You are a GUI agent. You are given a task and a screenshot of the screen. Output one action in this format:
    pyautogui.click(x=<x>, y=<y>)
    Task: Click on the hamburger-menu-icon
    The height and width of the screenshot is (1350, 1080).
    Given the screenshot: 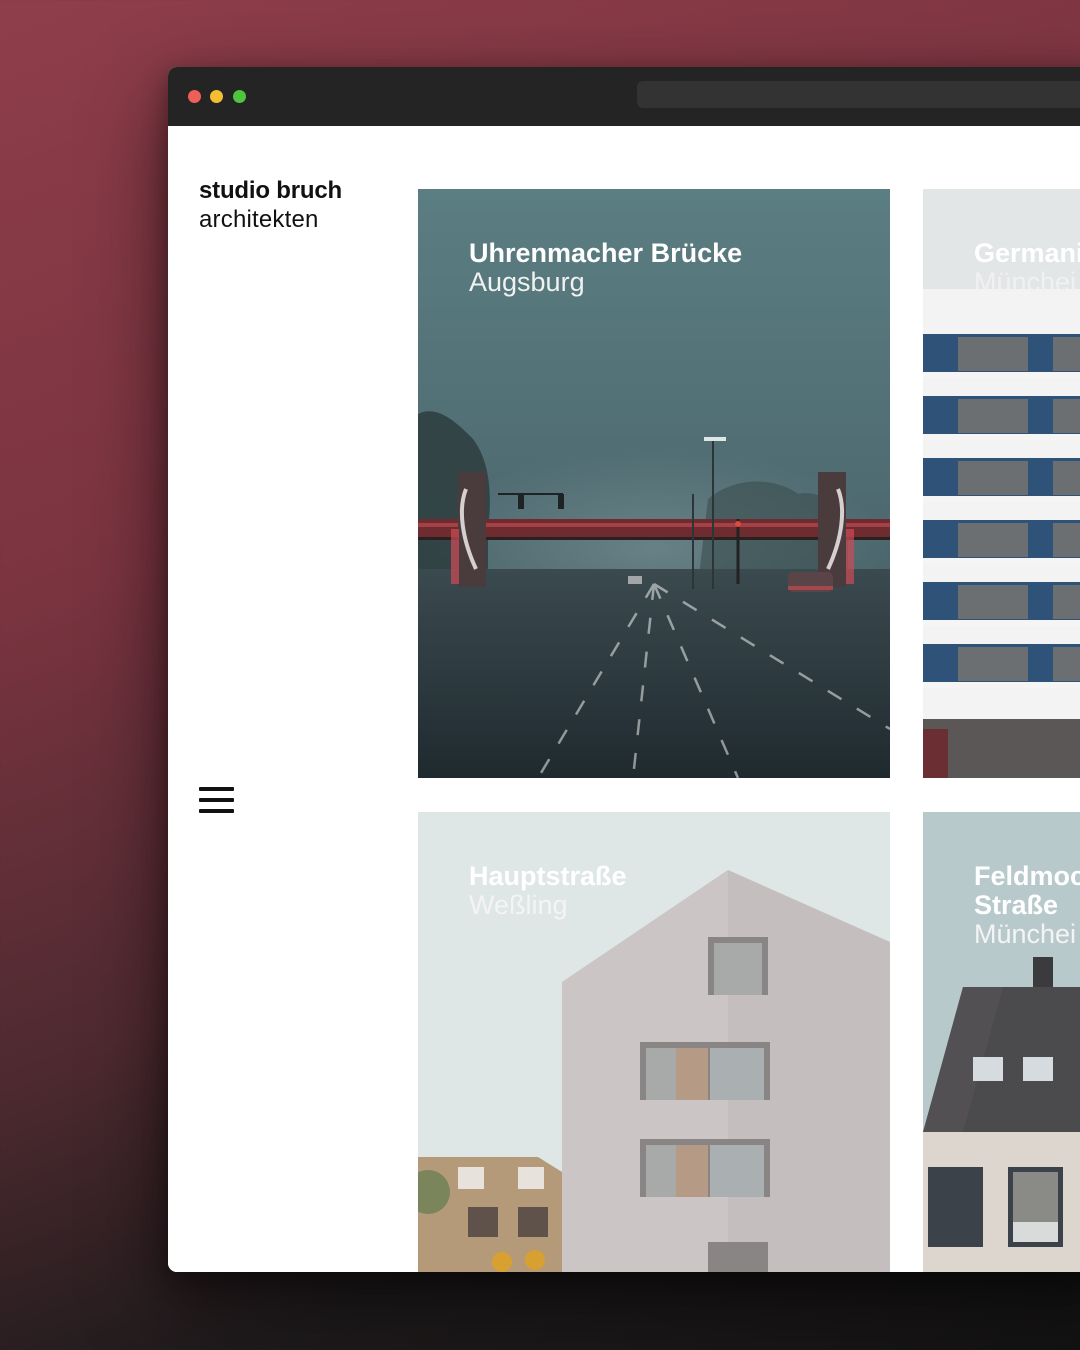 What is the action you would take?
    pyautogui.click(x=216, y=800)
    